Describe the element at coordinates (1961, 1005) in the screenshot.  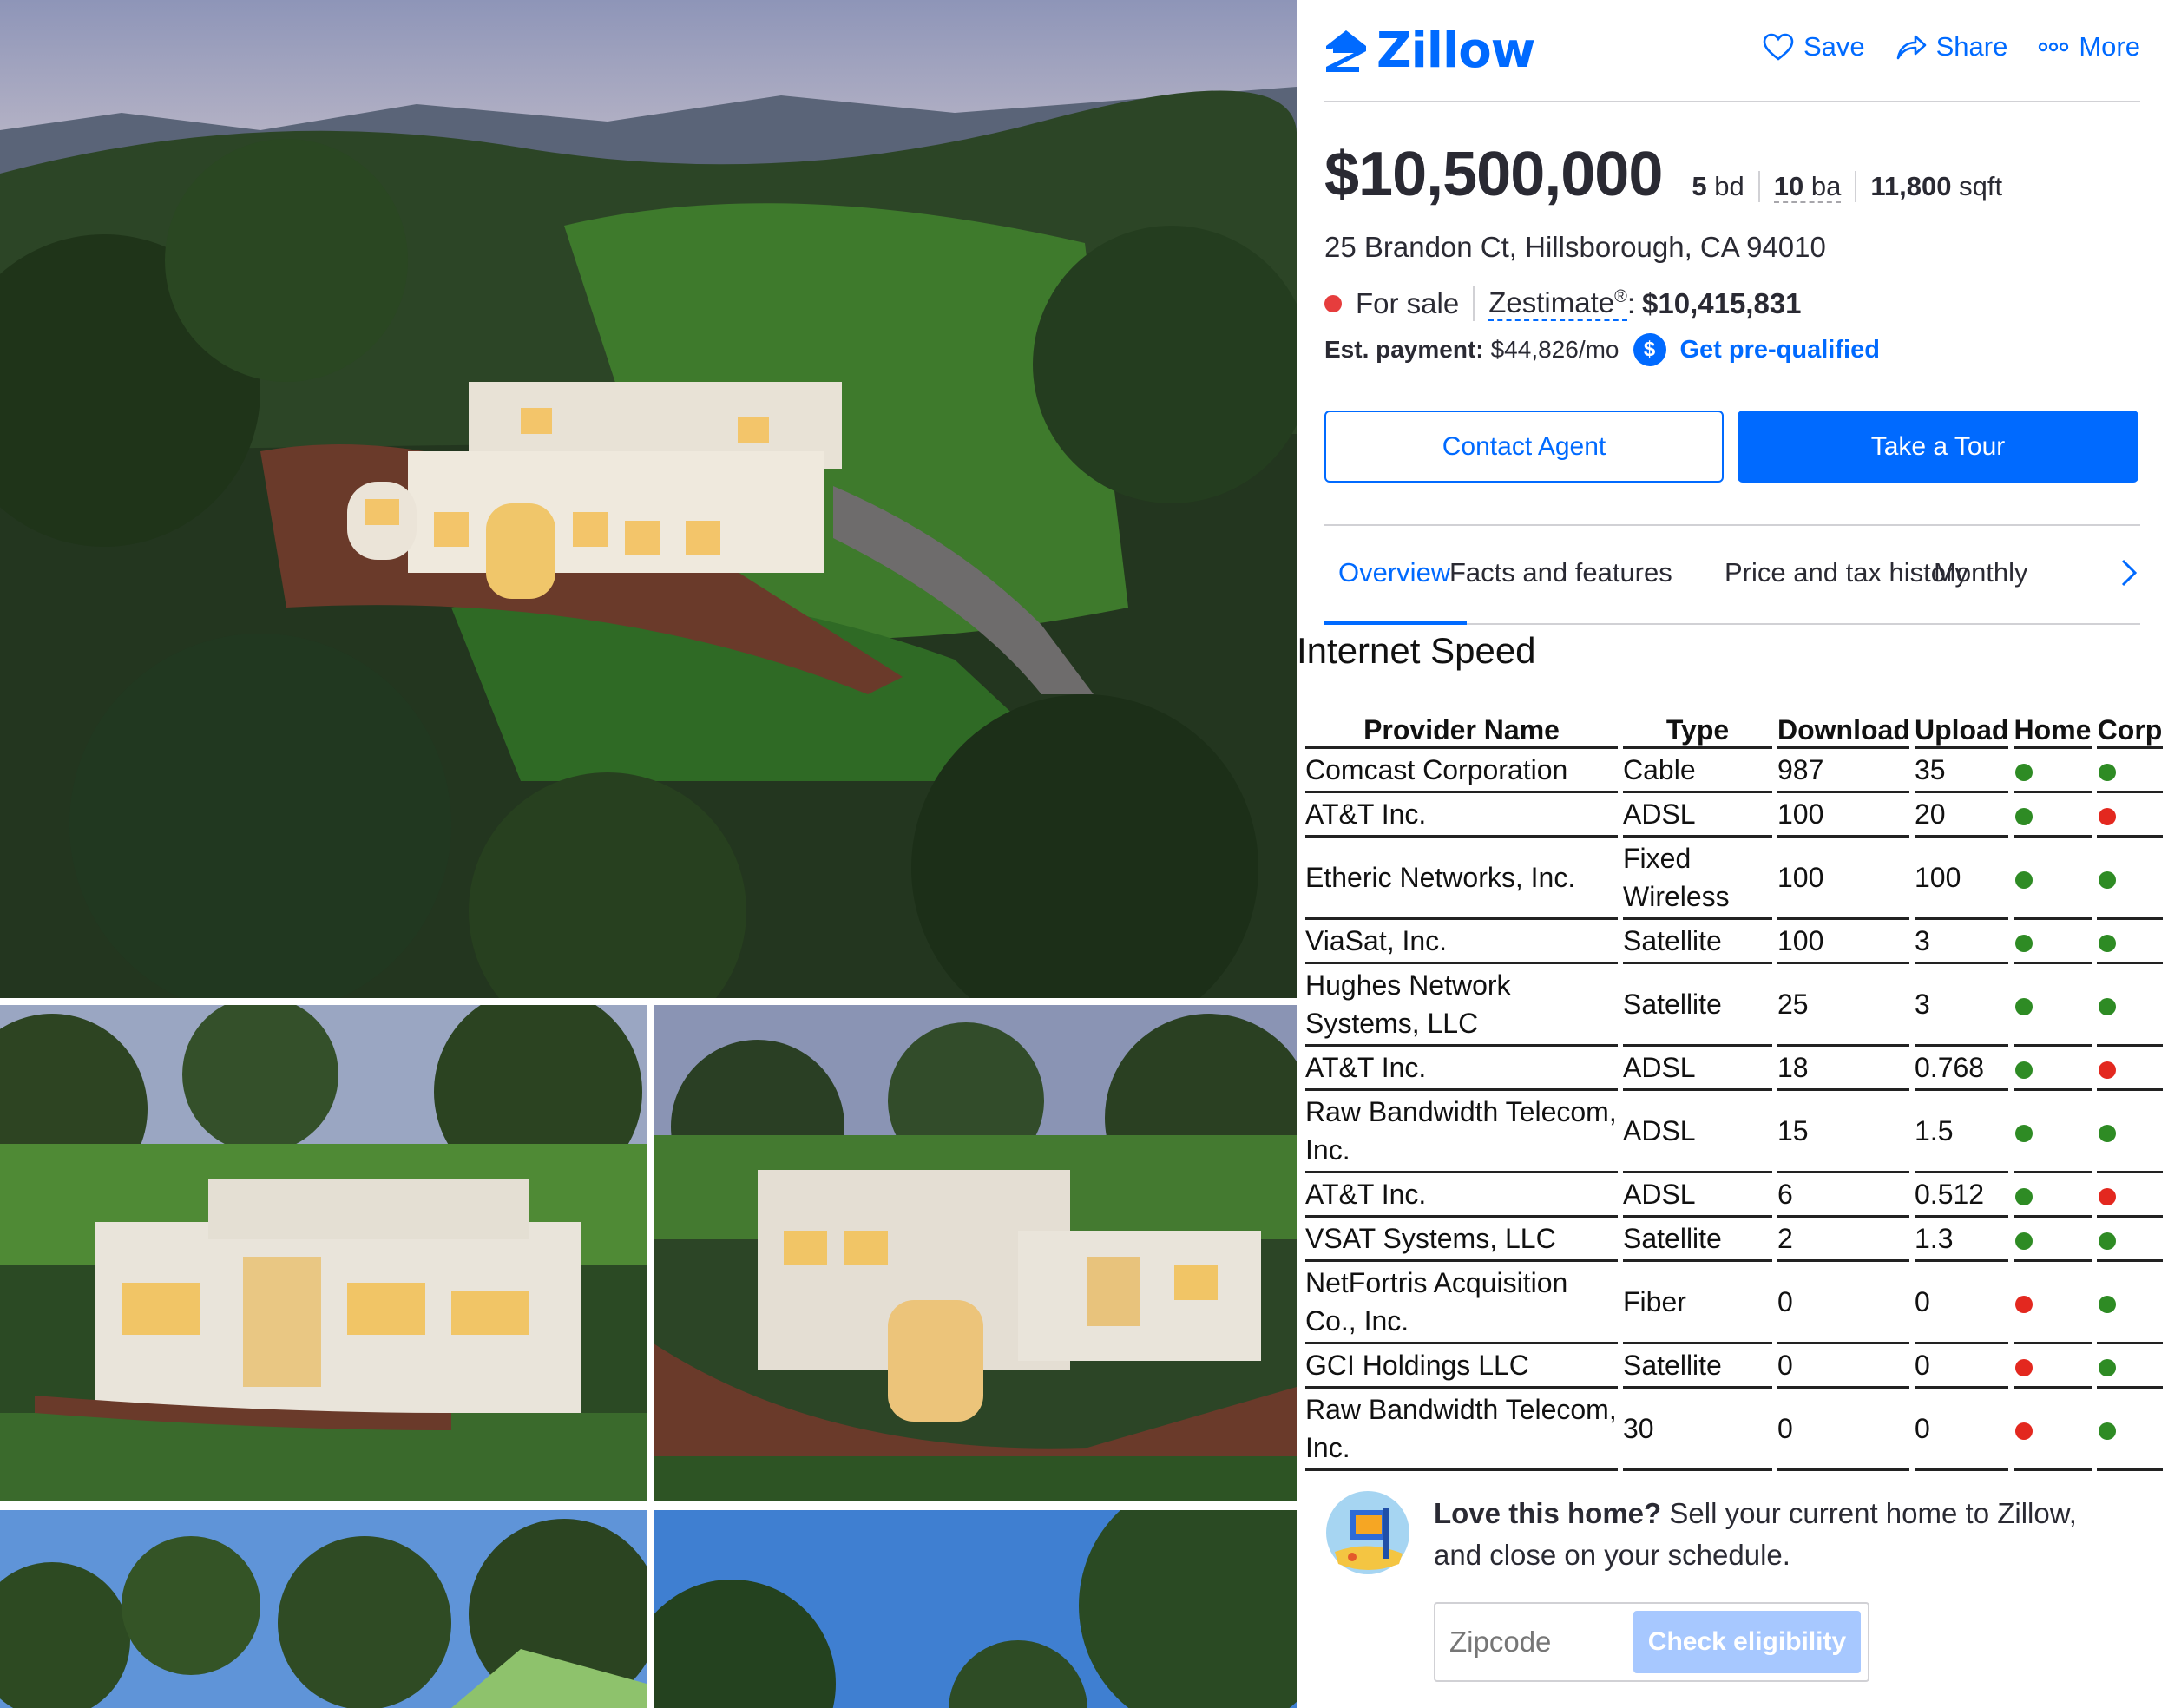
I see `upload-cell: 3` at that location.